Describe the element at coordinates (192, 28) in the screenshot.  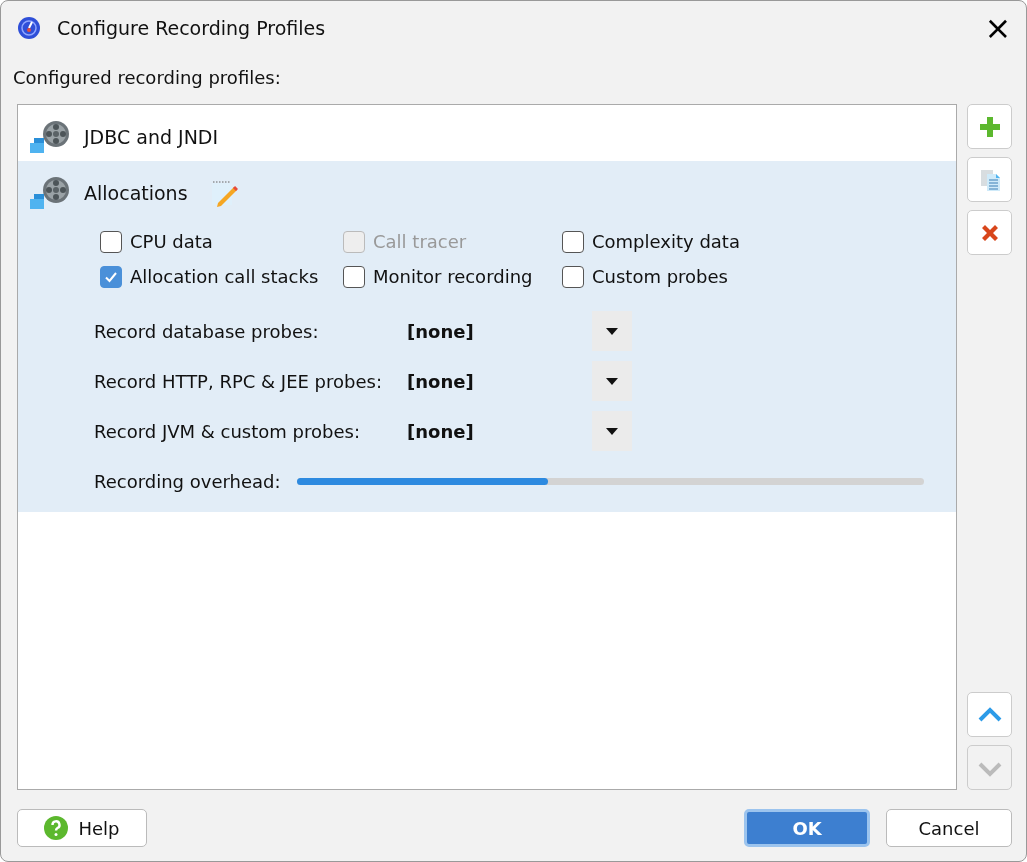
I see `window-title: Configure Recording Profiles` at that location.